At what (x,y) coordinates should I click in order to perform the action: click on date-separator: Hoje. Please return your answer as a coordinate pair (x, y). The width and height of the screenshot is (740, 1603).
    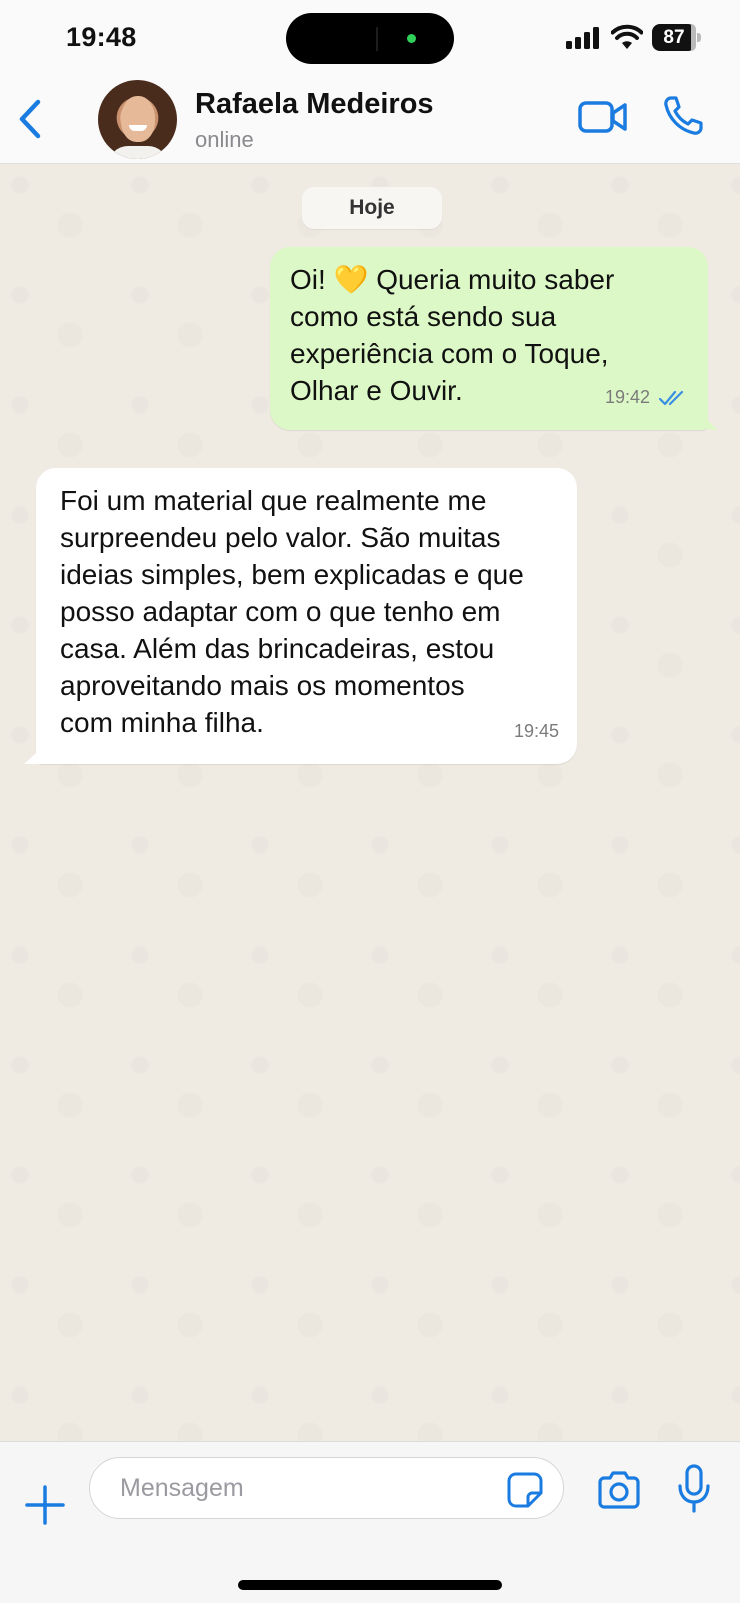
    Looking at the image, I should click on (372, 208).